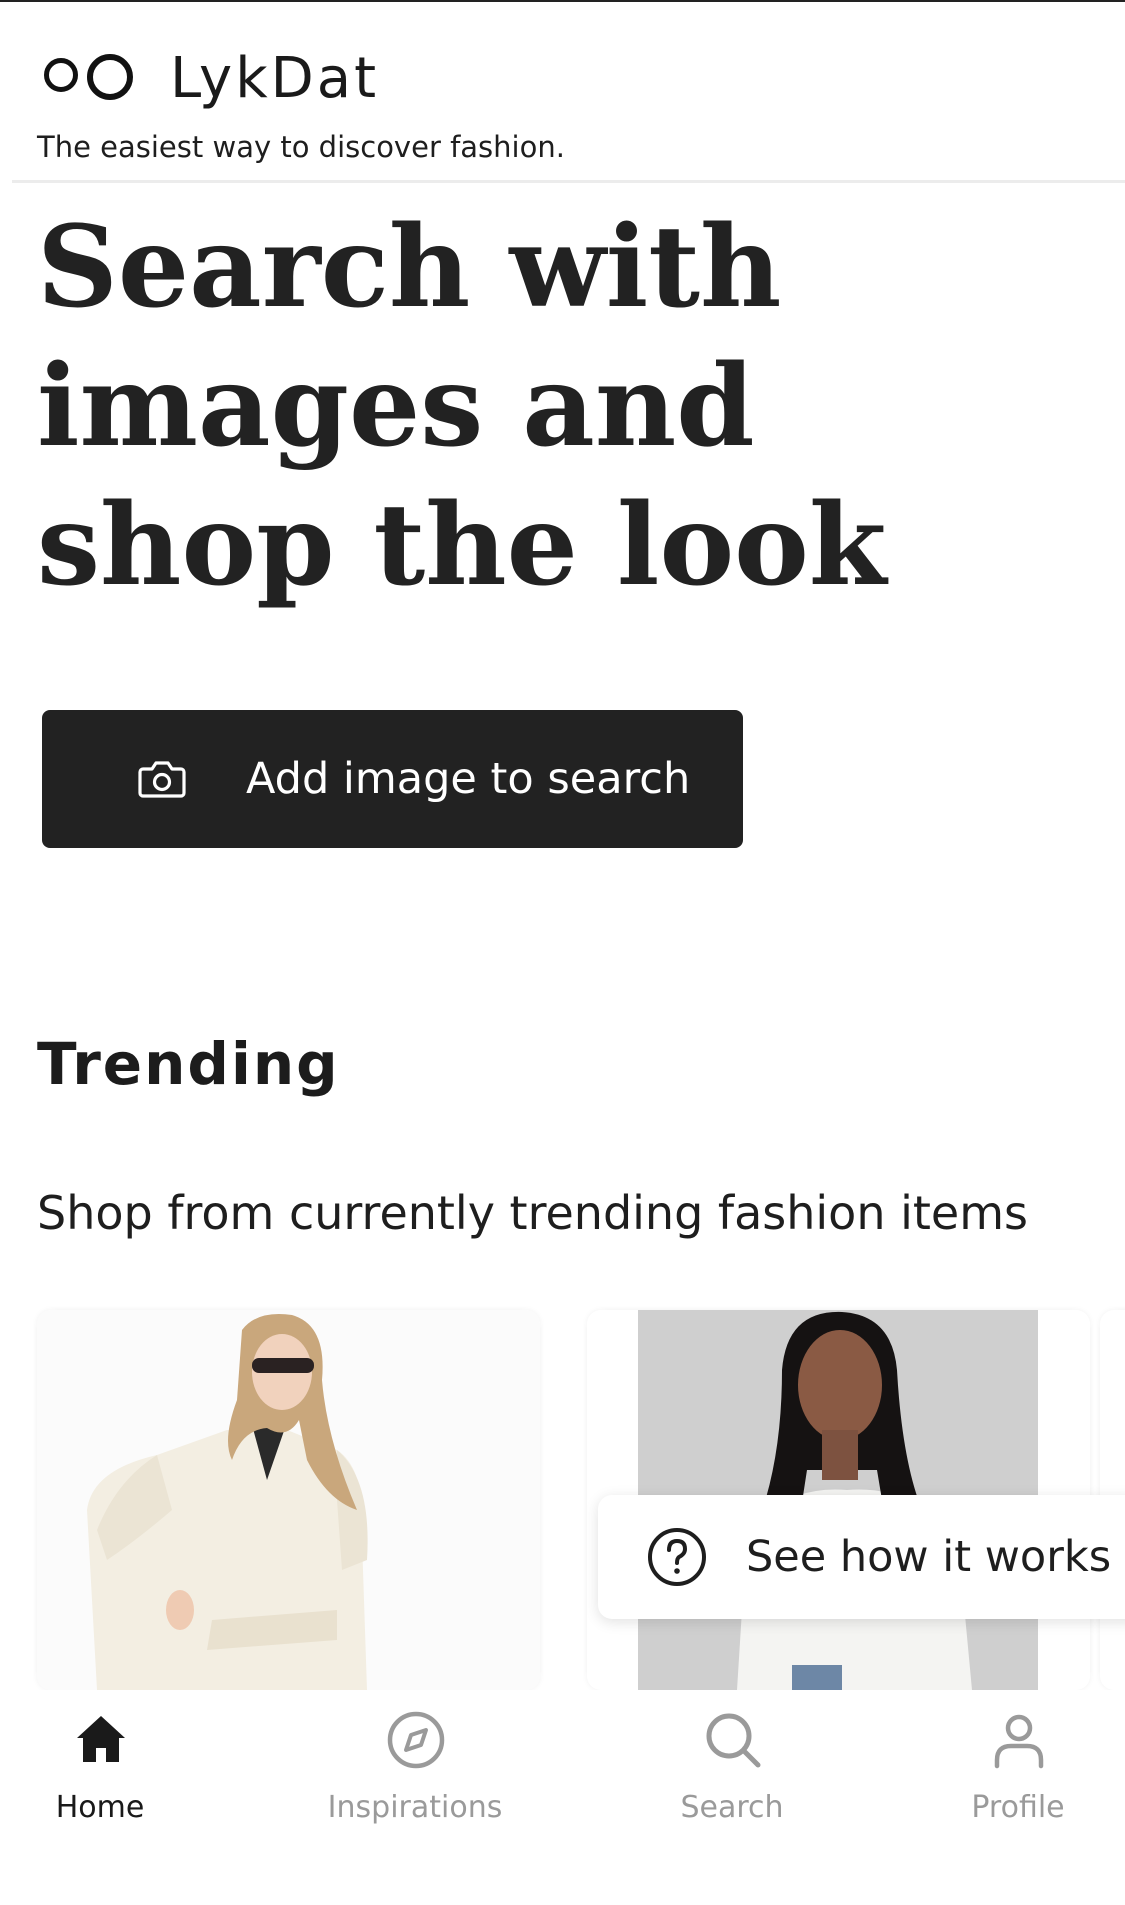 This screenshot has height=1905, width=1125. What do you see at coordinates (1019, 1741) in the screenshot?
I see `profile-icon` at bounding box center [1019, 1741].